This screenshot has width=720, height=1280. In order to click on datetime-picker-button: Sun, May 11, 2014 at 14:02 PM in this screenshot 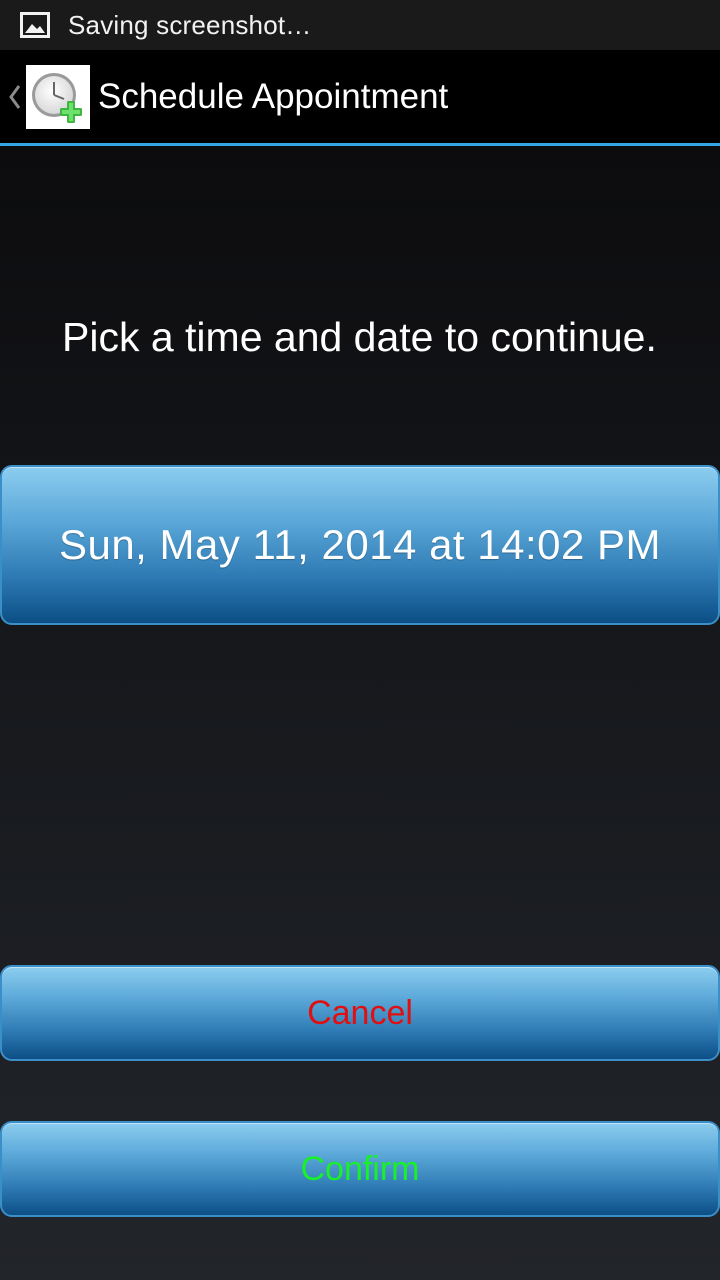, I will do `click(360, 545)`.